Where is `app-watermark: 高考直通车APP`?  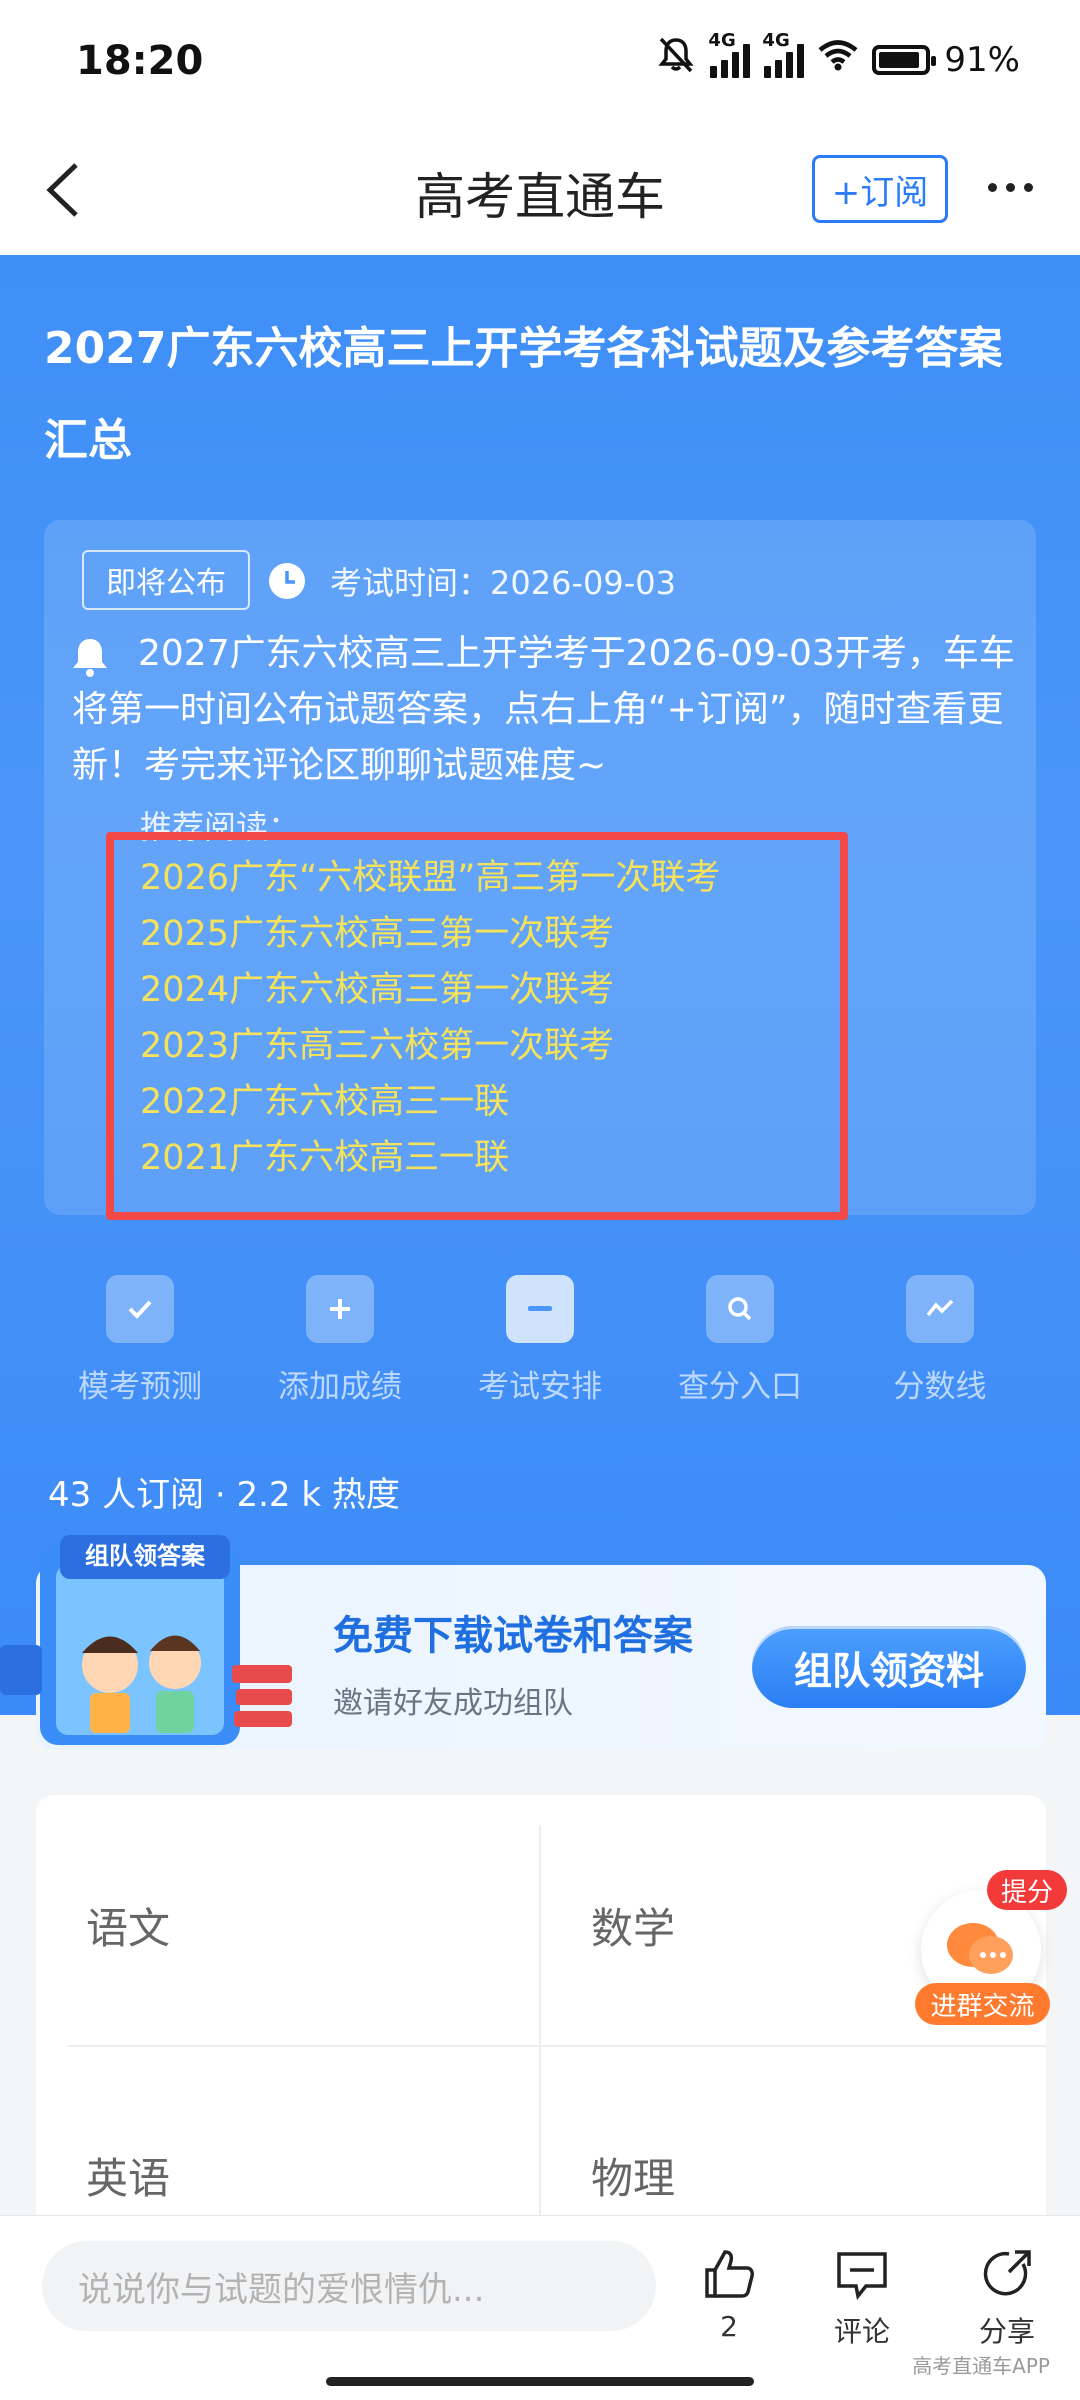 app-watermark: 高考直通车APP is located at coordinates (981, 2366).